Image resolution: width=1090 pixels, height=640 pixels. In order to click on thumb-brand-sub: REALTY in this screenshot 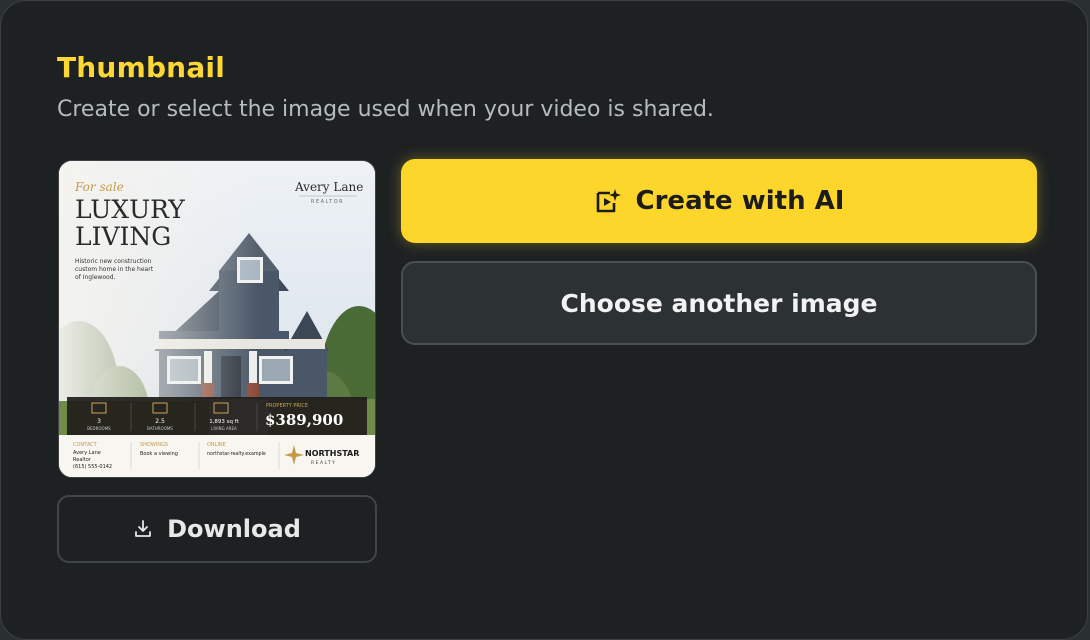, I will do `click(323, 463)`.